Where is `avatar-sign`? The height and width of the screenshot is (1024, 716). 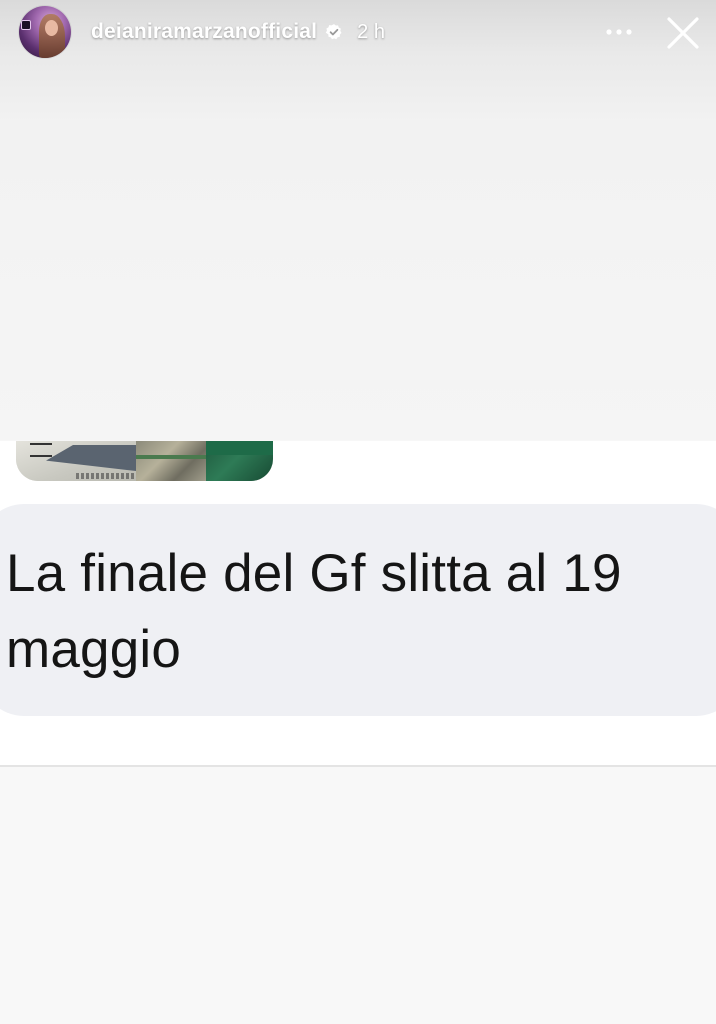
avatar-sign is located at coordinates (26, 25).